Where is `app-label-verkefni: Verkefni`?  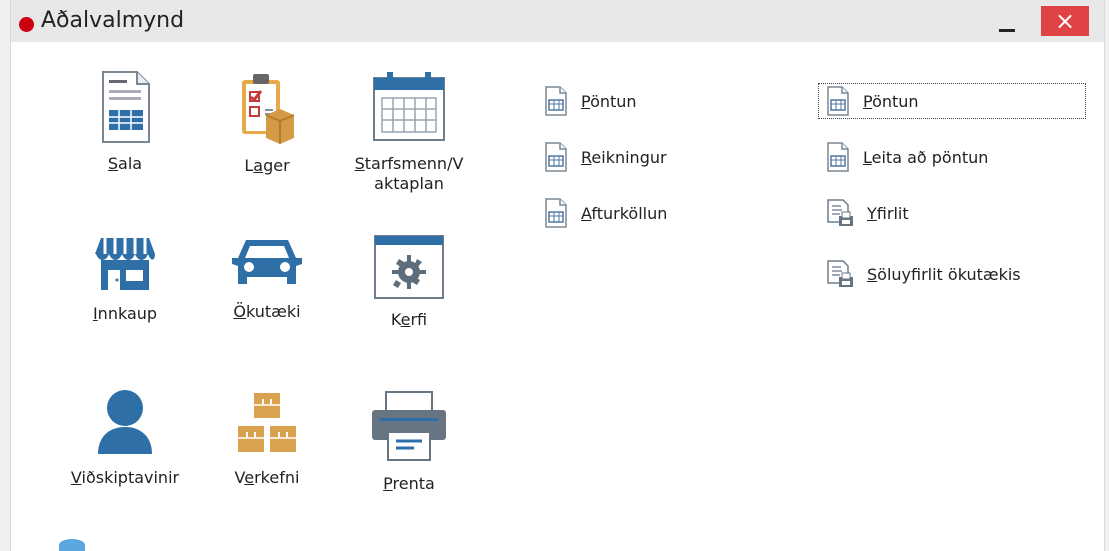
app-label-verkefni: Verkefni is located at coordinates (267, 477).